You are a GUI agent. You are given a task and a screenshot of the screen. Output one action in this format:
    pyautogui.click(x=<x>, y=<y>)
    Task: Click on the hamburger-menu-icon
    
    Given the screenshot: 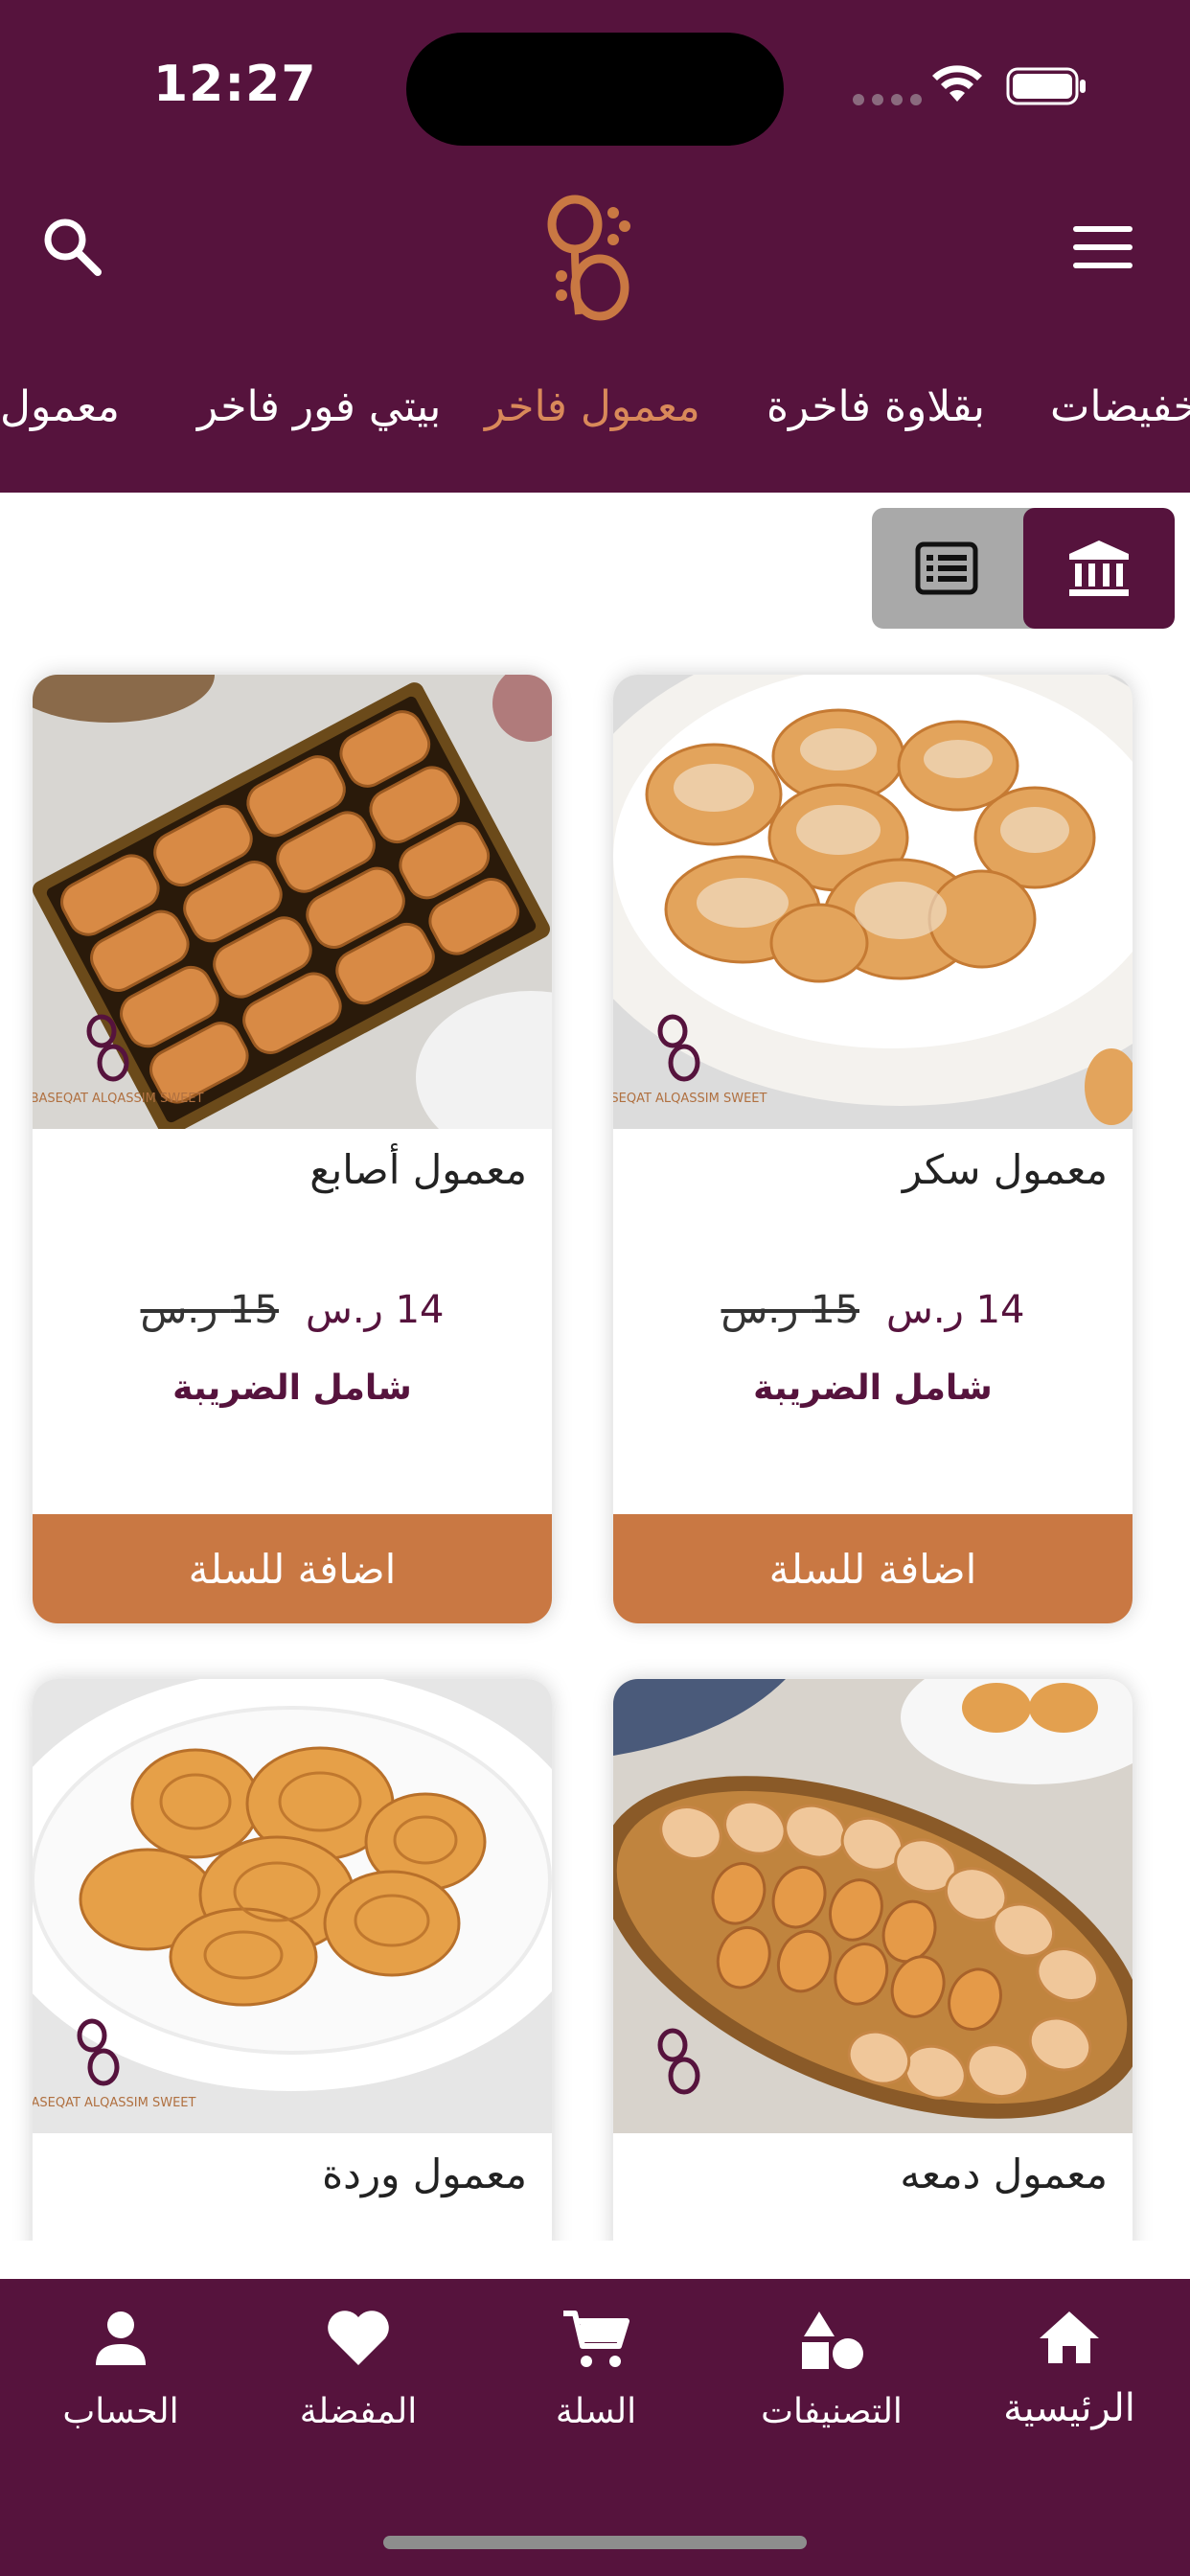 What is the action you would take?
    pyautogui.click(x=1103, y=247)
    